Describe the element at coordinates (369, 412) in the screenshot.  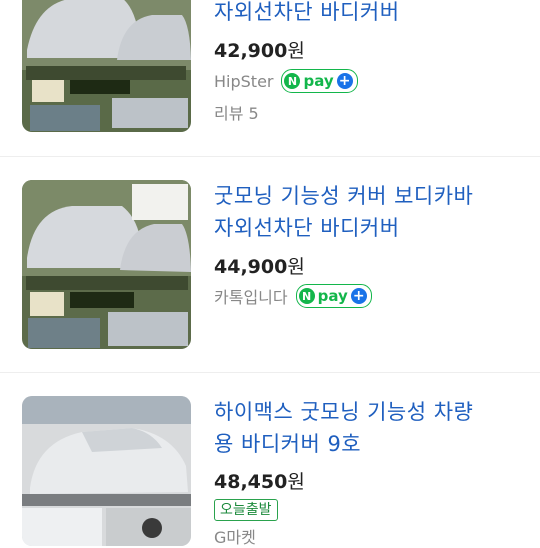
I see `product-title-line: 하이맥스 굿모닝 기능성 차량` at that location.